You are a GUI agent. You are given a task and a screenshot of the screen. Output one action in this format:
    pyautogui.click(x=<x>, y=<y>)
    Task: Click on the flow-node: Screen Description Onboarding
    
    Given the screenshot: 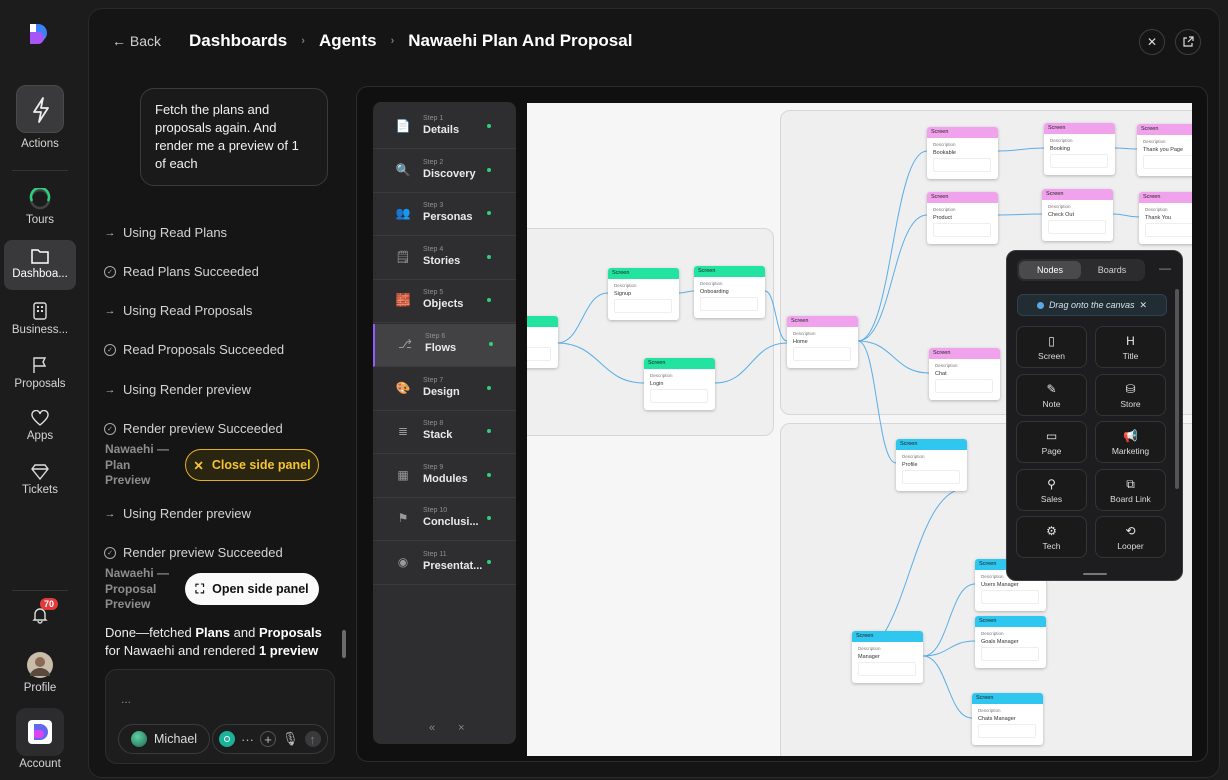 What is the action you would take?
    pyautogui.click(x=729, y=292)
    